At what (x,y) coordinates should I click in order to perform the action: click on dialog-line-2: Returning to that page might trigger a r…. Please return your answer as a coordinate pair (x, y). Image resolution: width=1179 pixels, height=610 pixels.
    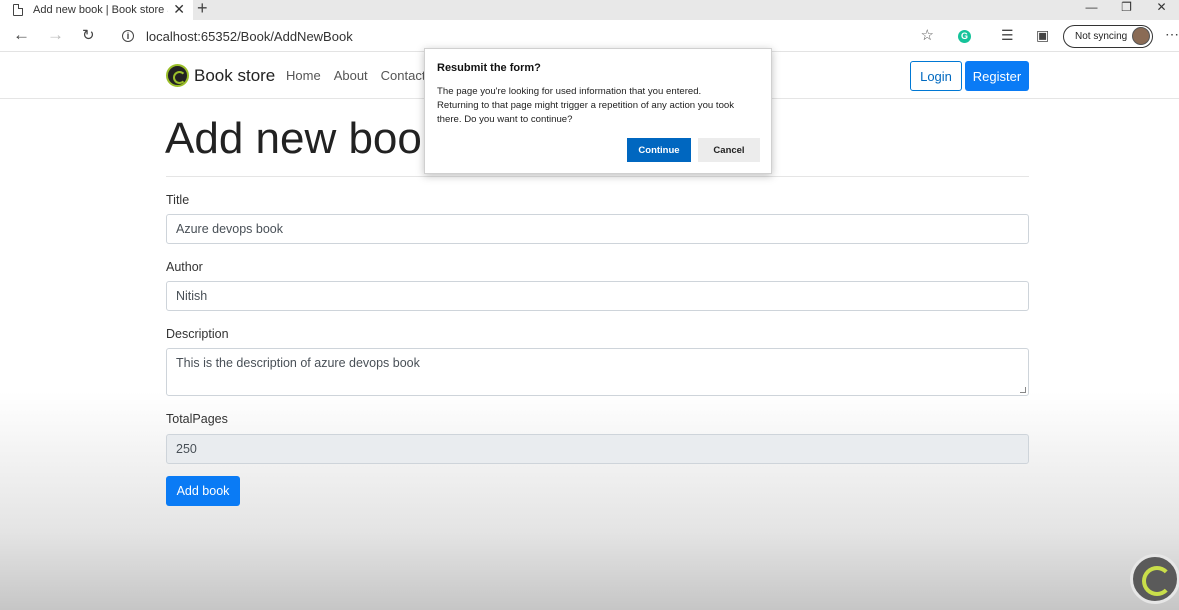
    Looking at the image, I should click on (586, 105).